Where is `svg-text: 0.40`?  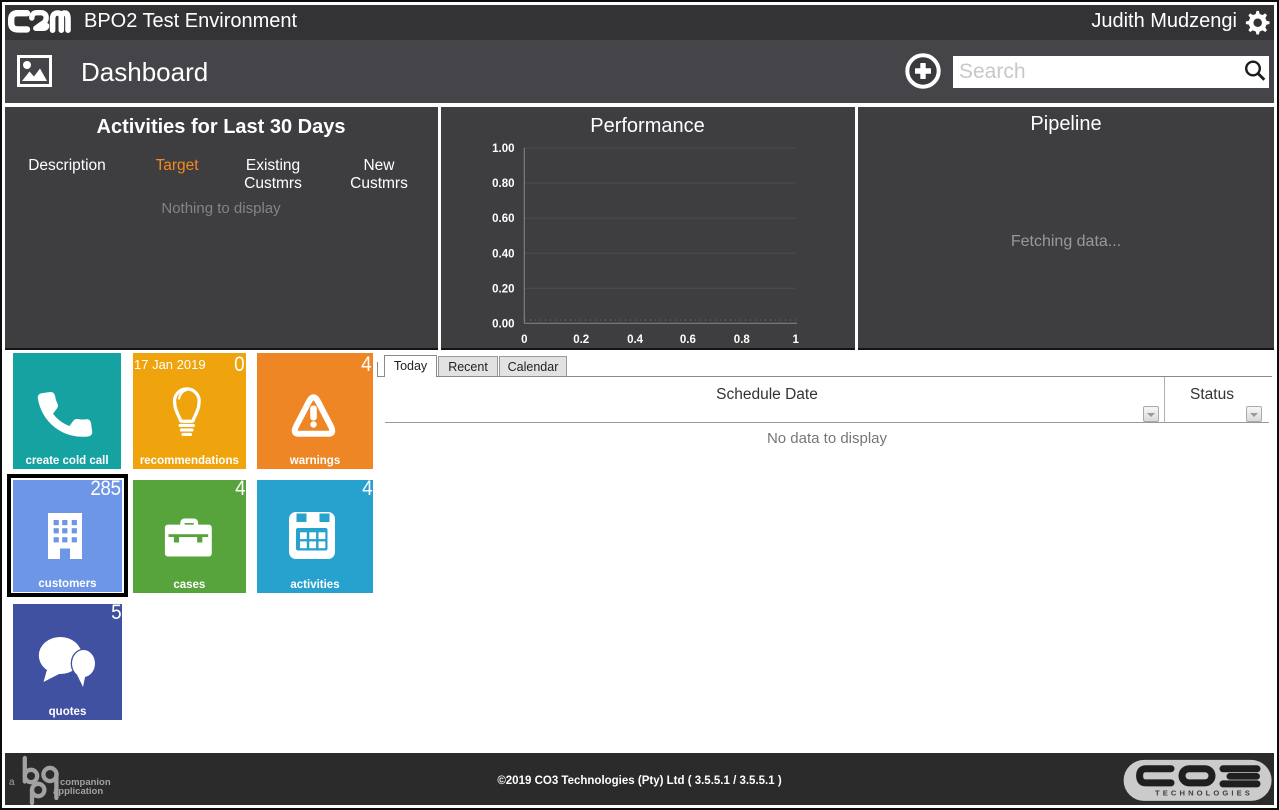
svg-text: 0.40 is located at coordinates (503, 254).